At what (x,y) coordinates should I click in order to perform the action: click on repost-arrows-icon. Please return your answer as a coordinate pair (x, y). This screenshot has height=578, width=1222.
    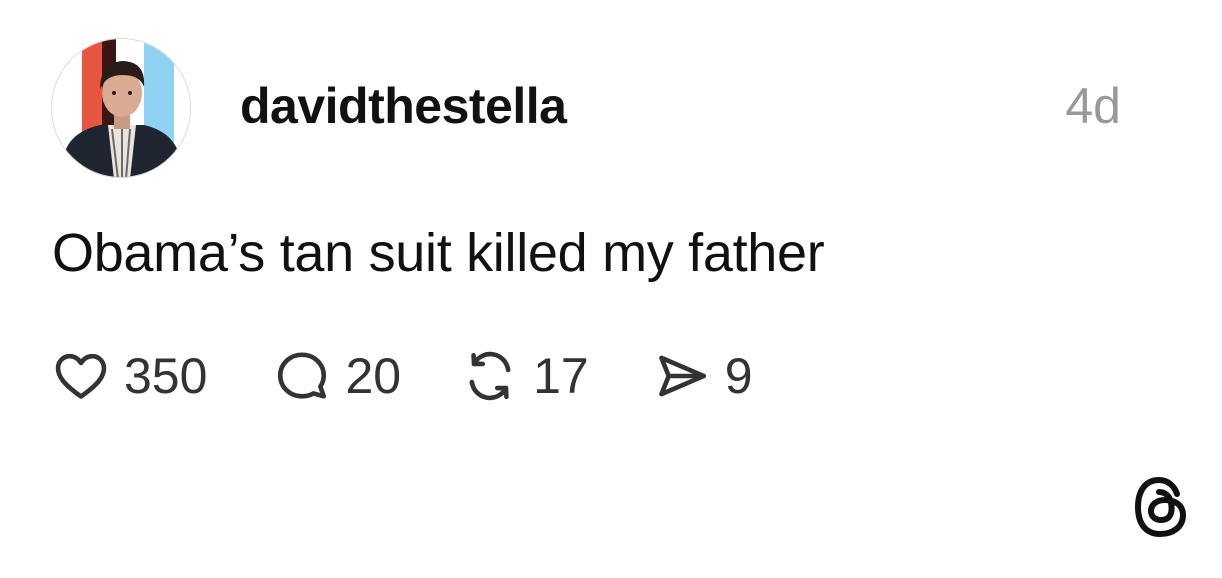
    Looking at the image, I should click on (490, 376).